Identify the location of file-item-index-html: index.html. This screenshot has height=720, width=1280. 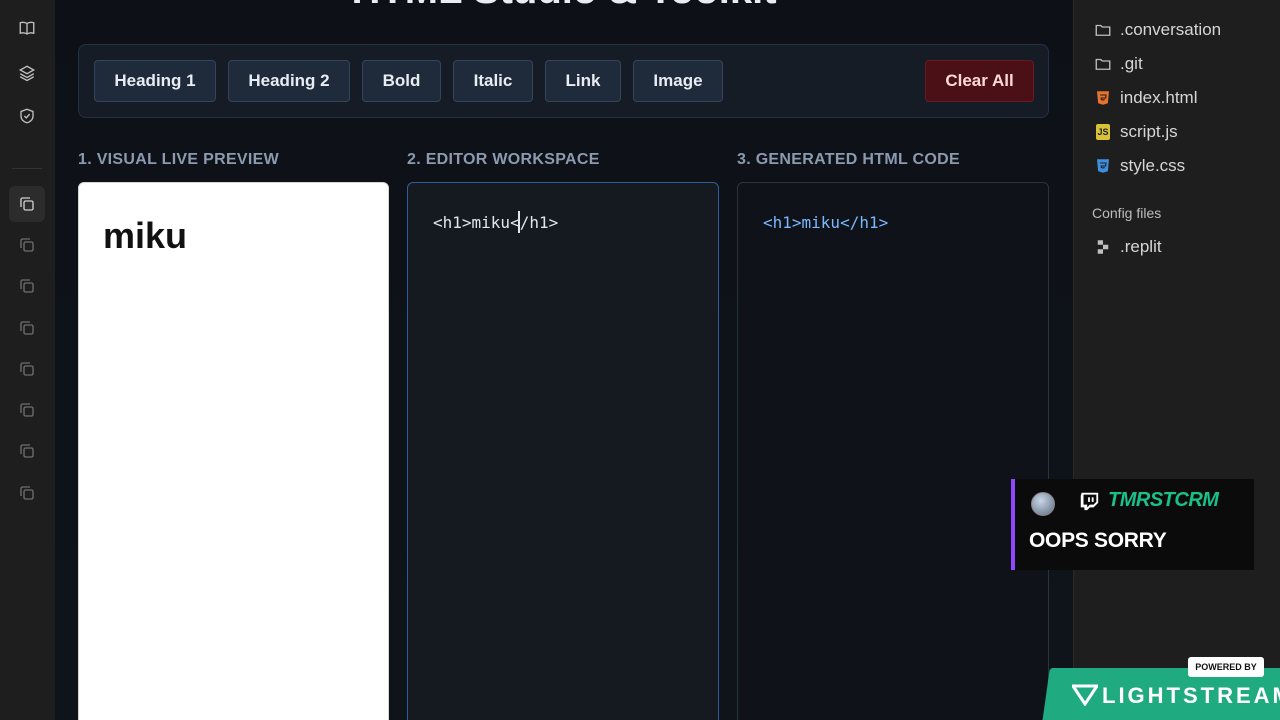
(1145, 98).